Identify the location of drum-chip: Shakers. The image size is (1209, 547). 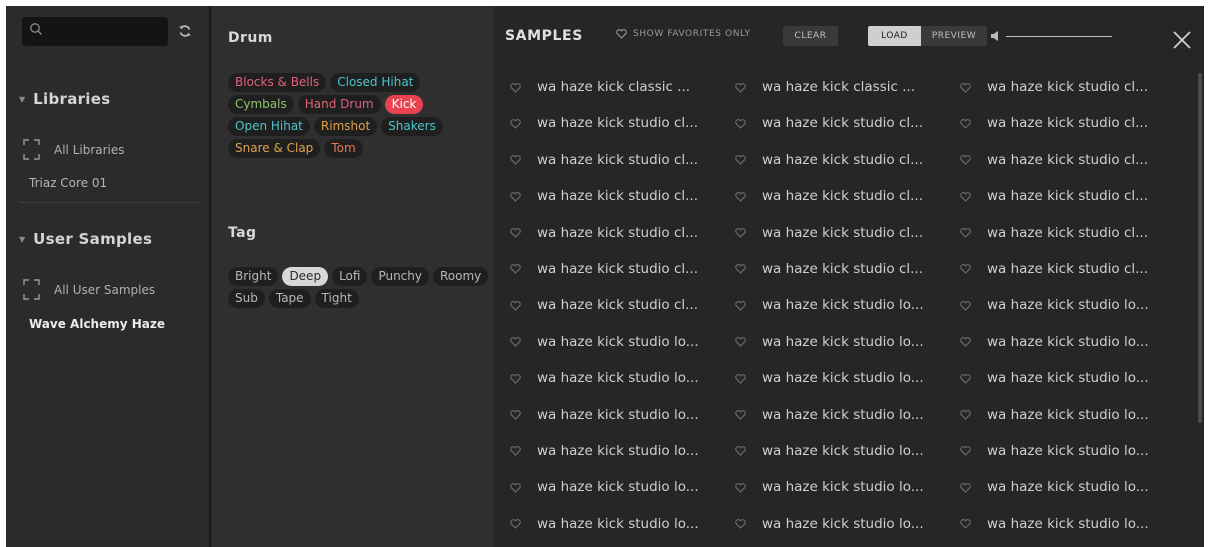
(412, 126).